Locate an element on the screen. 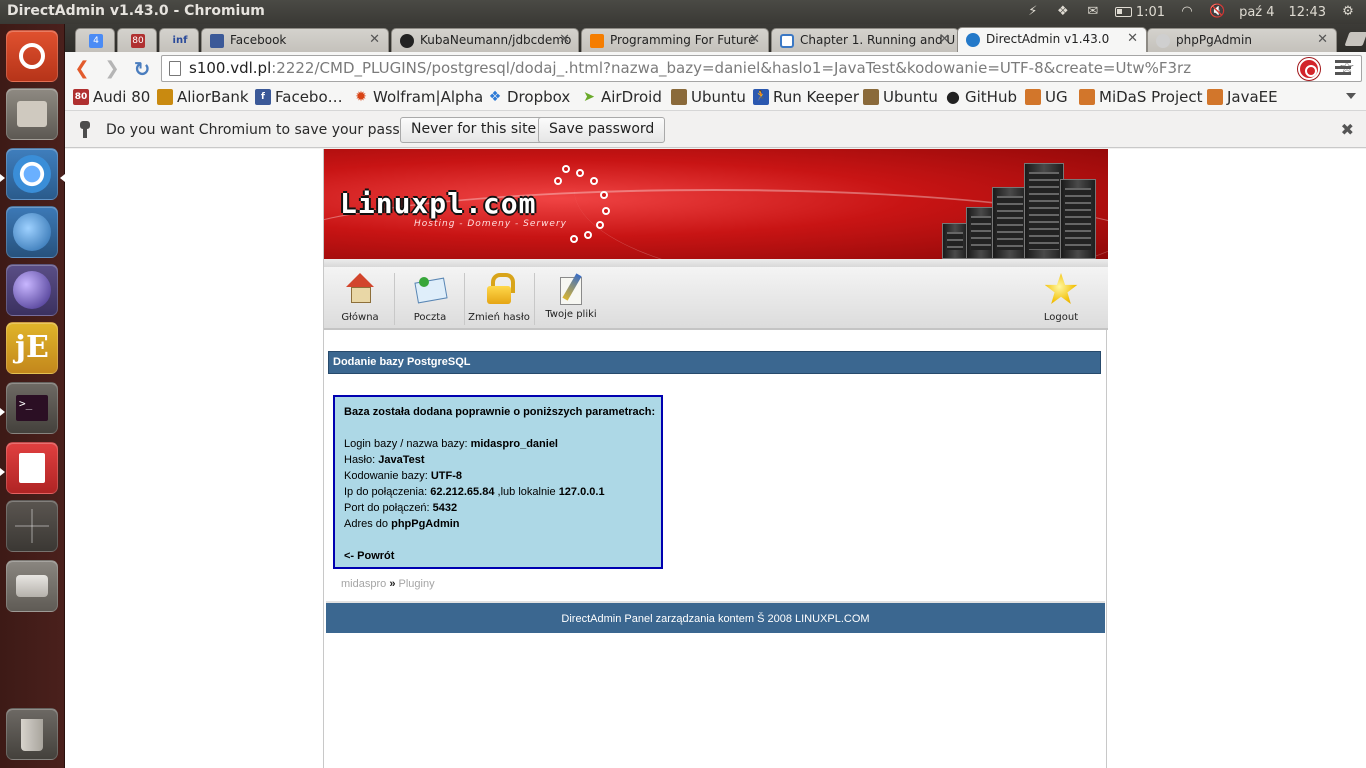 The image size is (1366, 768). sound-muted-icon: 🔇 is located at coordinates (1217, 12).